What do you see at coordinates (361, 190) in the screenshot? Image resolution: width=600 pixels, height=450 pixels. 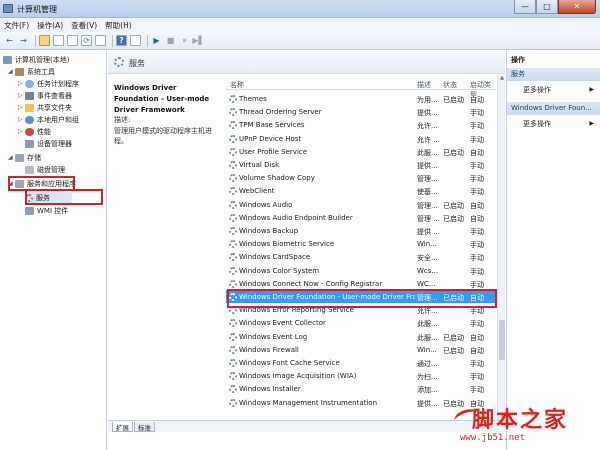 I see `service-row: WebClient 使基... 手动` at bounding box center [361, 190].